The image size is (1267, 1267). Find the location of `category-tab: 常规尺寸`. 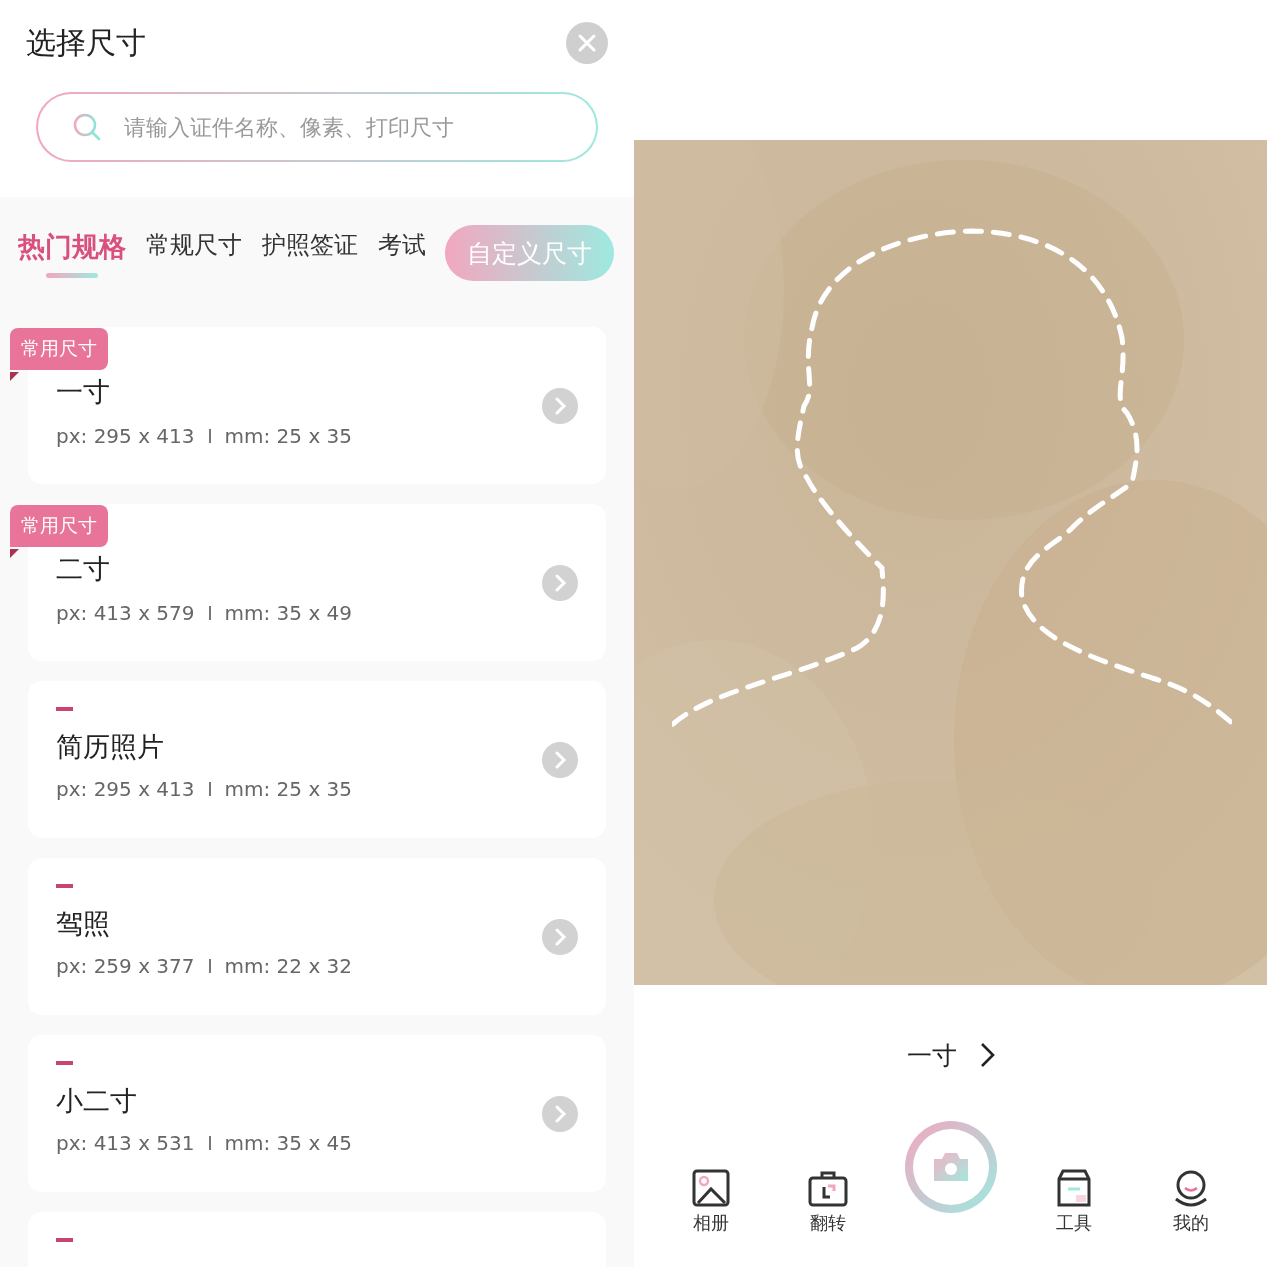

category-tab: 常规尺寸 is located at coordinates (194, 251).